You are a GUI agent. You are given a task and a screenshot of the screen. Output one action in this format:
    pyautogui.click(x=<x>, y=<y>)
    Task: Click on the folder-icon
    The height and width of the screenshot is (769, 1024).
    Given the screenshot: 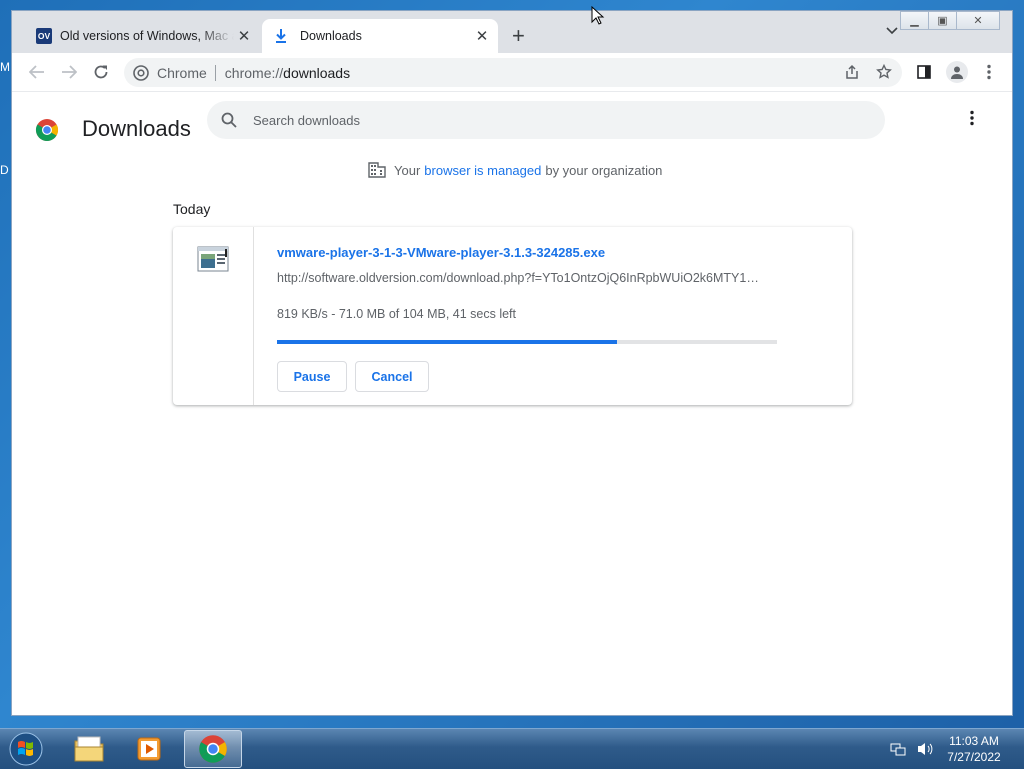 What is the action you would take?
    pyautogui.click(x=89, y=749)
    